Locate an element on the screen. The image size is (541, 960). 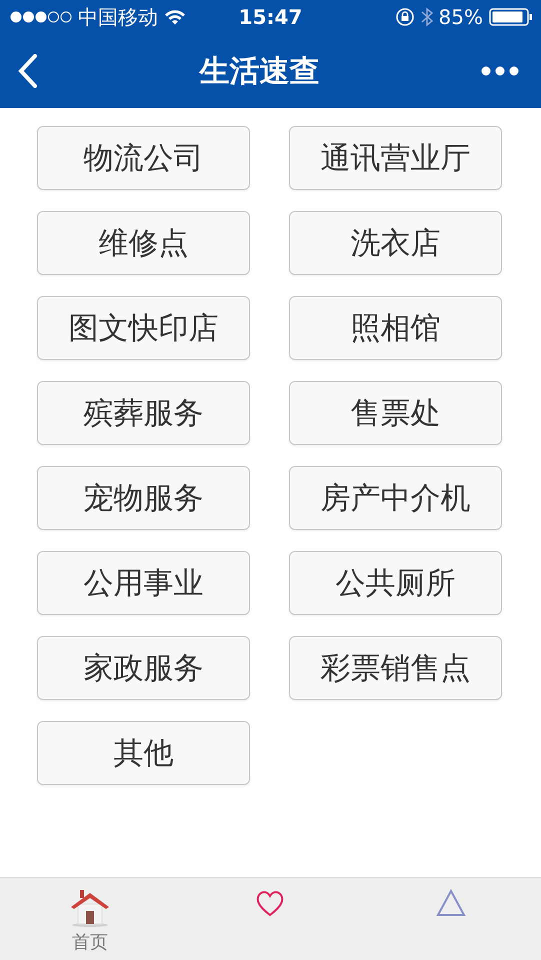
battery-icon is located at coordinates (511, 17).